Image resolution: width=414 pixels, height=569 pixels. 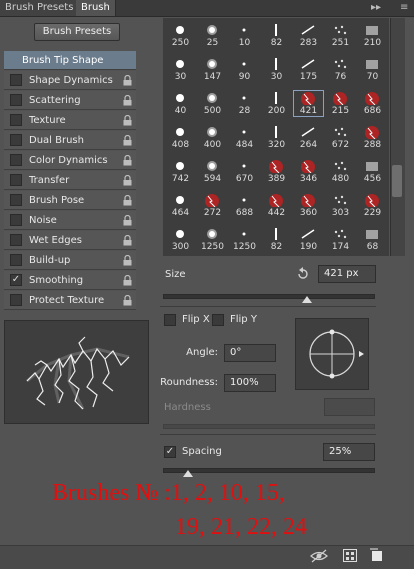 What do you see at coordinates (340, 69) in the screenshot?
I see `brush-tip-cell: 76` at bounding box center [340, 69].